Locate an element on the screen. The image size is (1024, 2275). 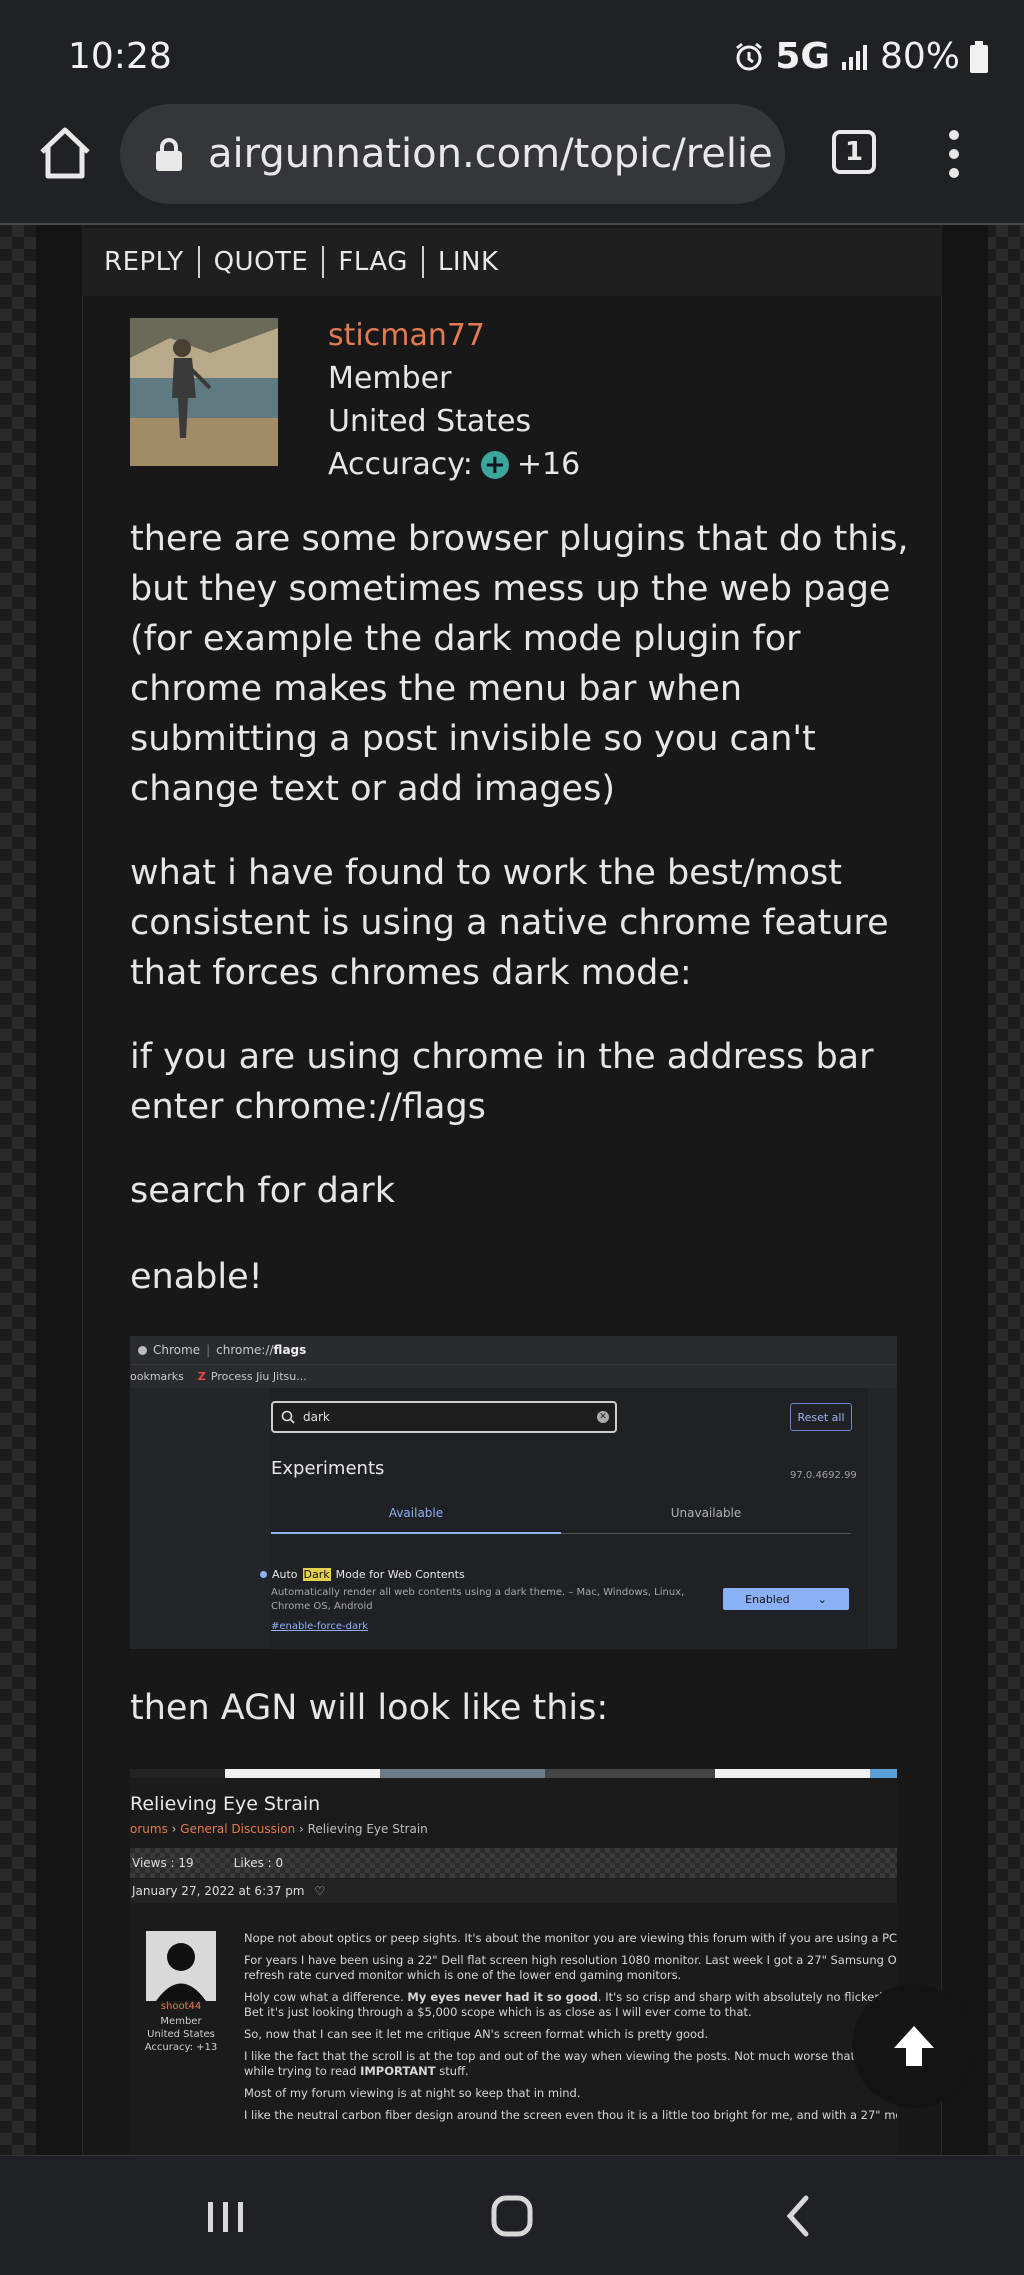
screenshot-version: 97.0.4692.99 is located at coordinates (823, 1475).